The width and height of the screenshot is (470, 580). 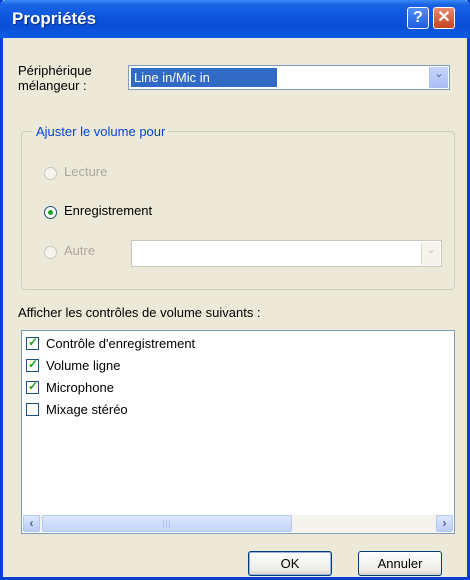 What do you see at coordinates (290, 563) in the screenshot?
I see `ok-button: OK` at bounding box center [290, 563].